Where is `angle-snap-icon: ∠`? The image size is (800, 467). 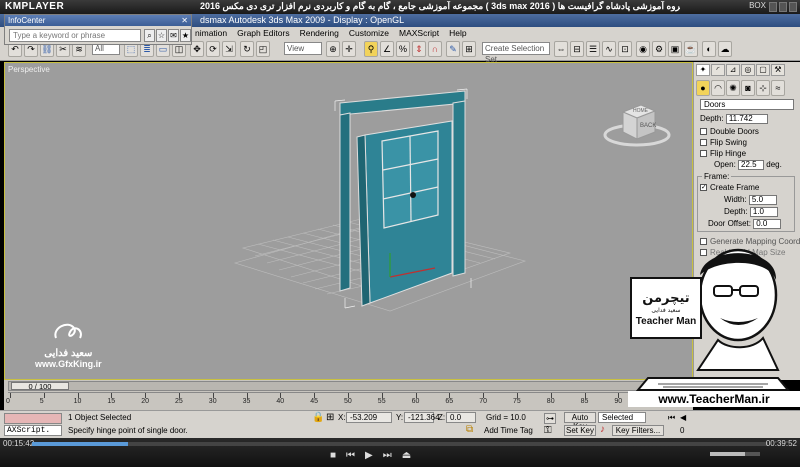 angle-snap-icon: ∠ is located at coordinates (387, 49).